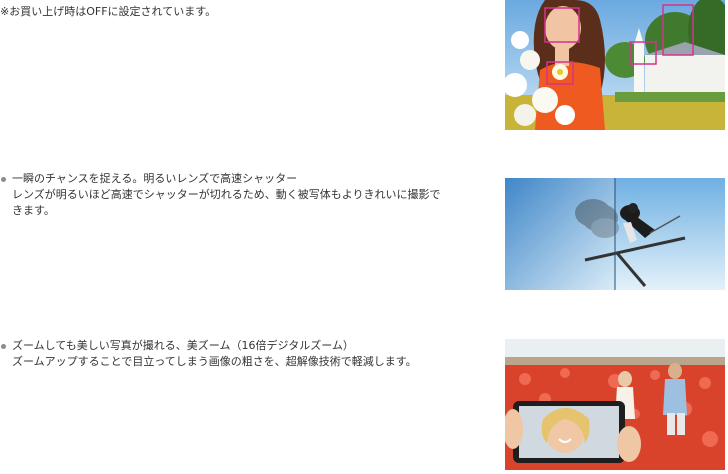 The width and height of the screenshot is (728, 474). Describe the element at coordinates (108, 11) in the screenshot. I see `settings-note: ※お買い上げ時はOFFに設定されています。` at that location.